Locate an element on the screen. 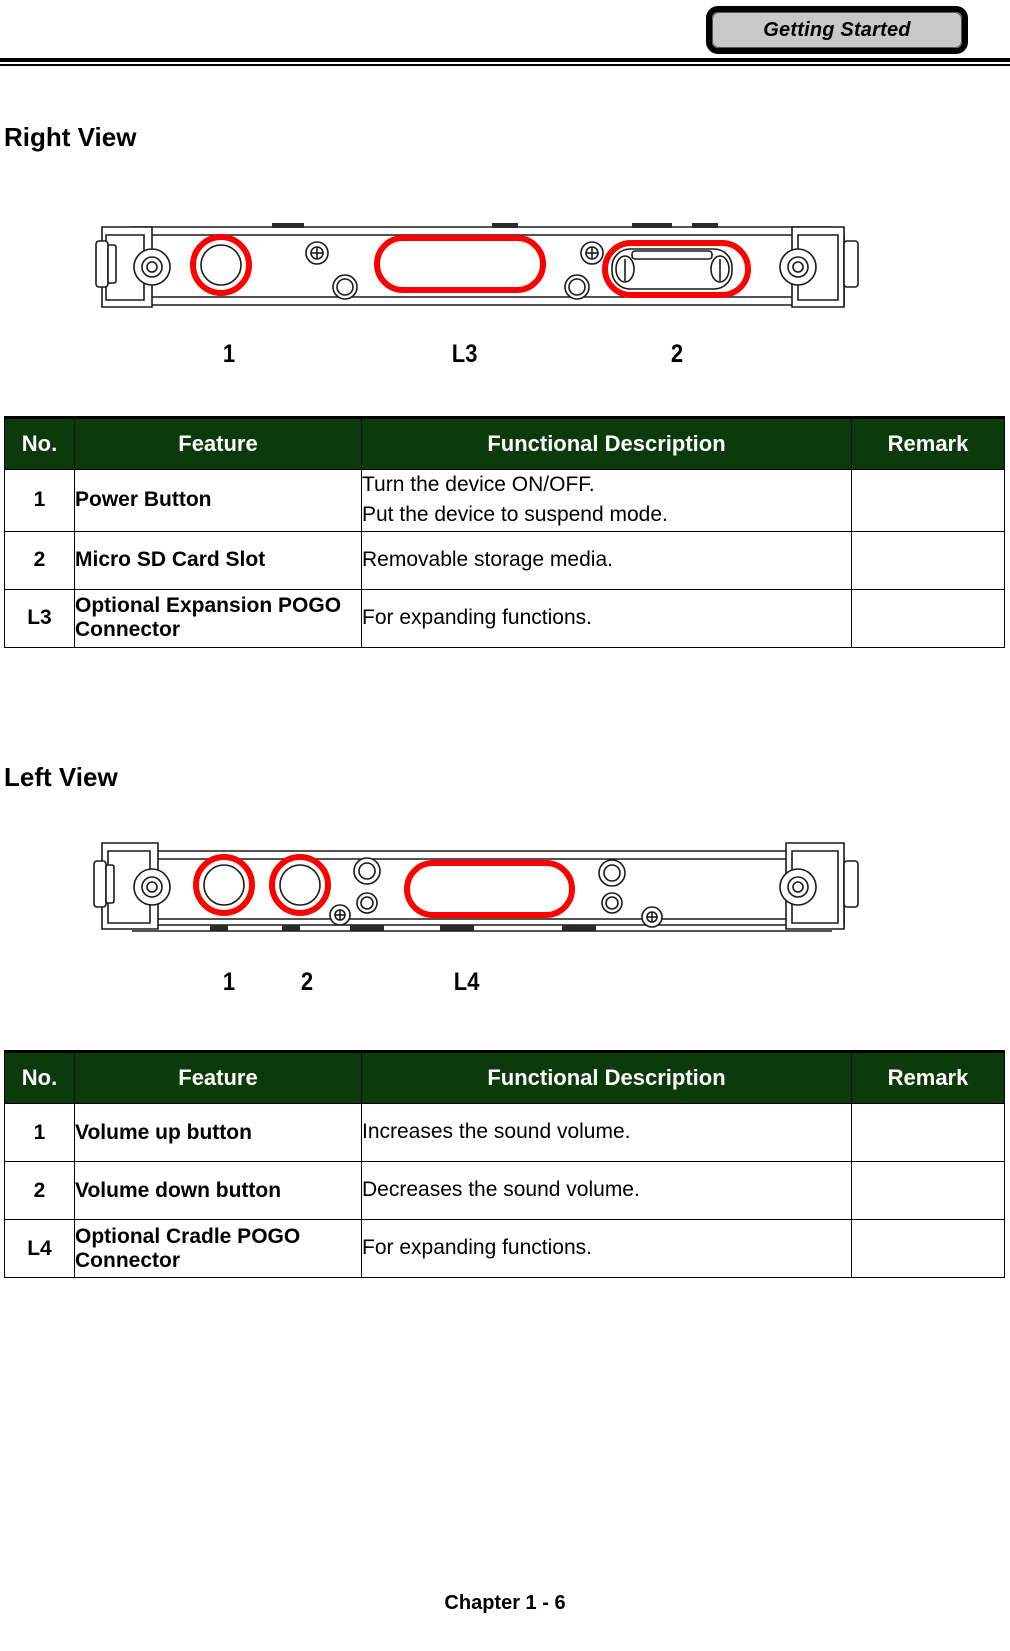  cell-feature: Optional Expansion POGO Connector is located at coordinates (218, 618).